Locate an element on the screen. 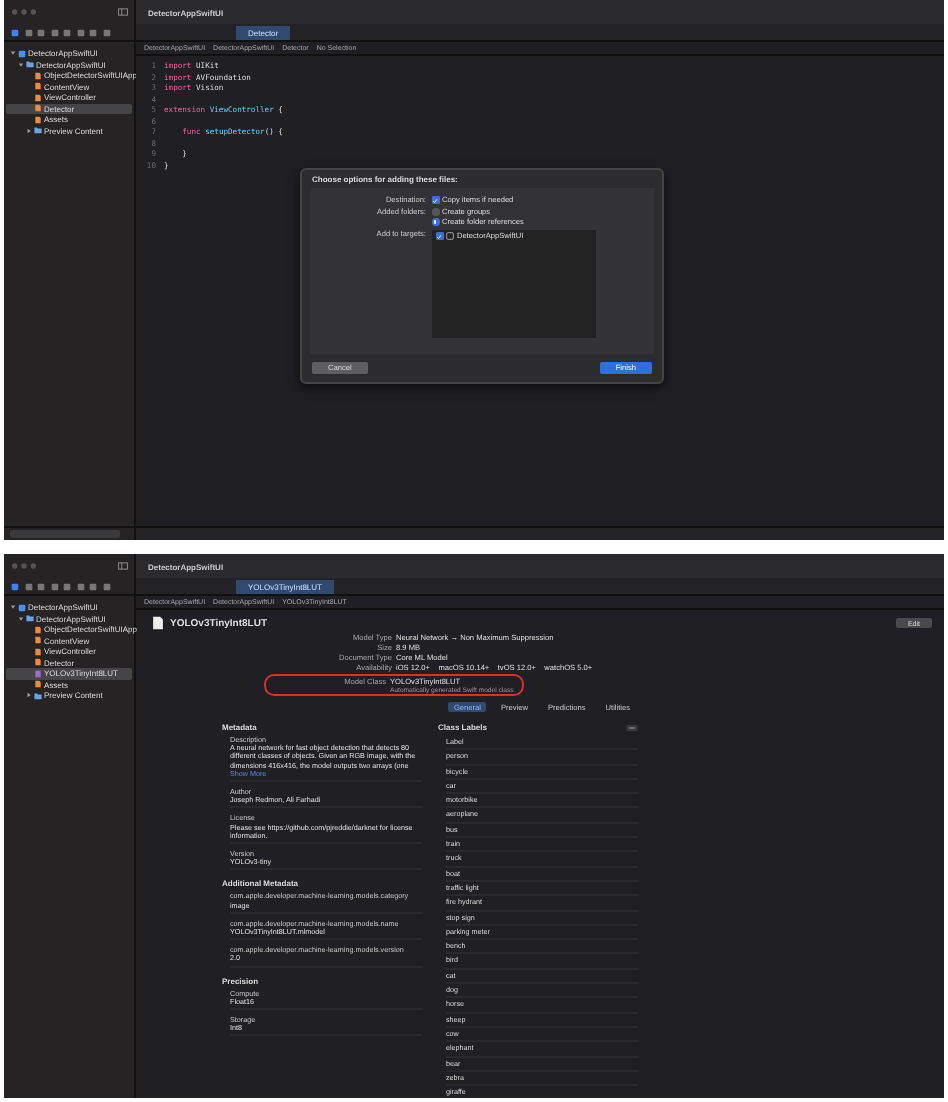 The width and height of the screenshot is (948, 1102). model-file-icon is located at coordinates (38, 673).